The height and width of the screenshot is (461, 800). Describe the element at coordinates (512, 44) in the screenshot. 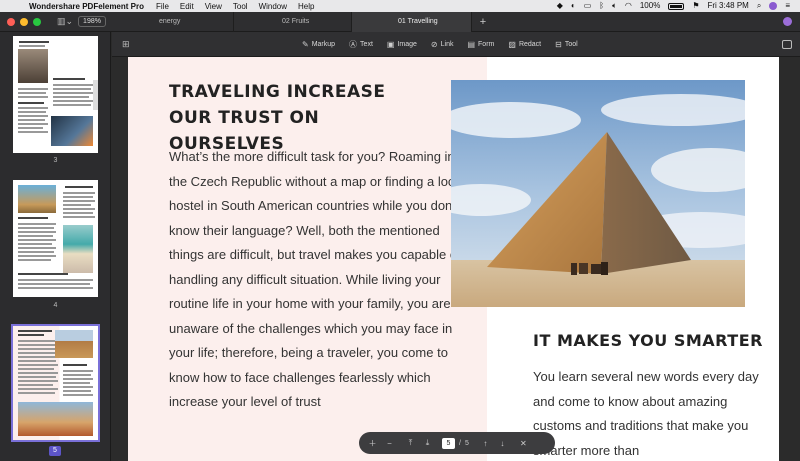

I see `redact-icon: ▨` at that location.